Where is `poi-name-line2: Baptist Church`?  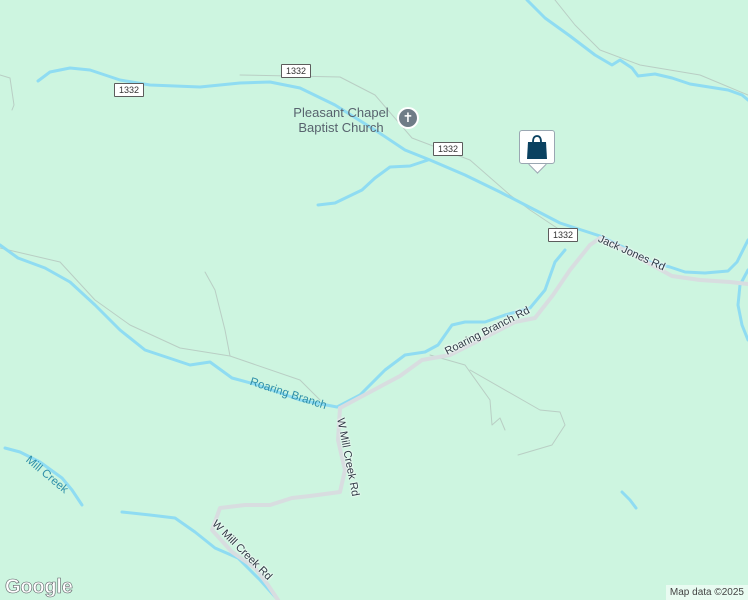 poi-name-line2: Baptist Church is located at coordinates (341, 127).